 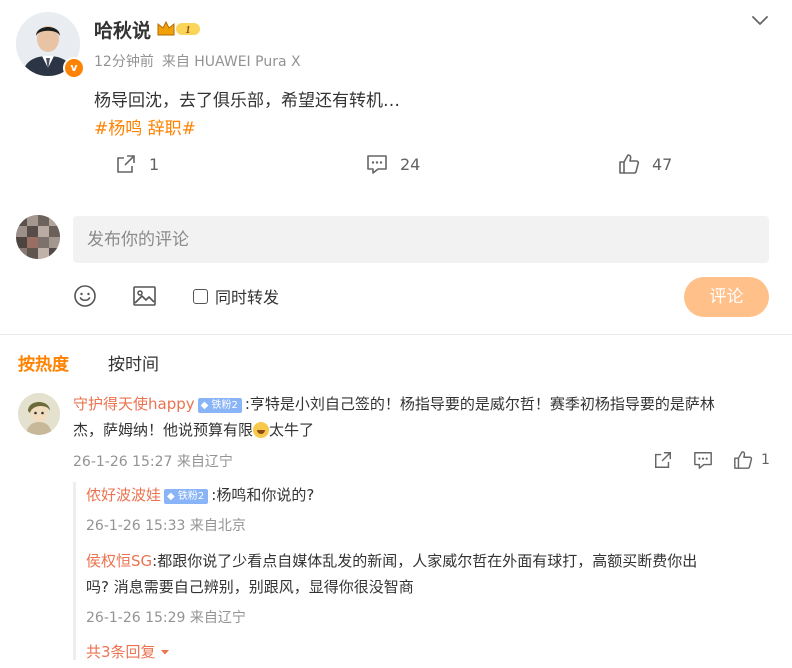 I want to click on reply-text: 侬好波波娃 ◆ 铁粉2:杨鸣和你说的?, so click(x=200, y=495).